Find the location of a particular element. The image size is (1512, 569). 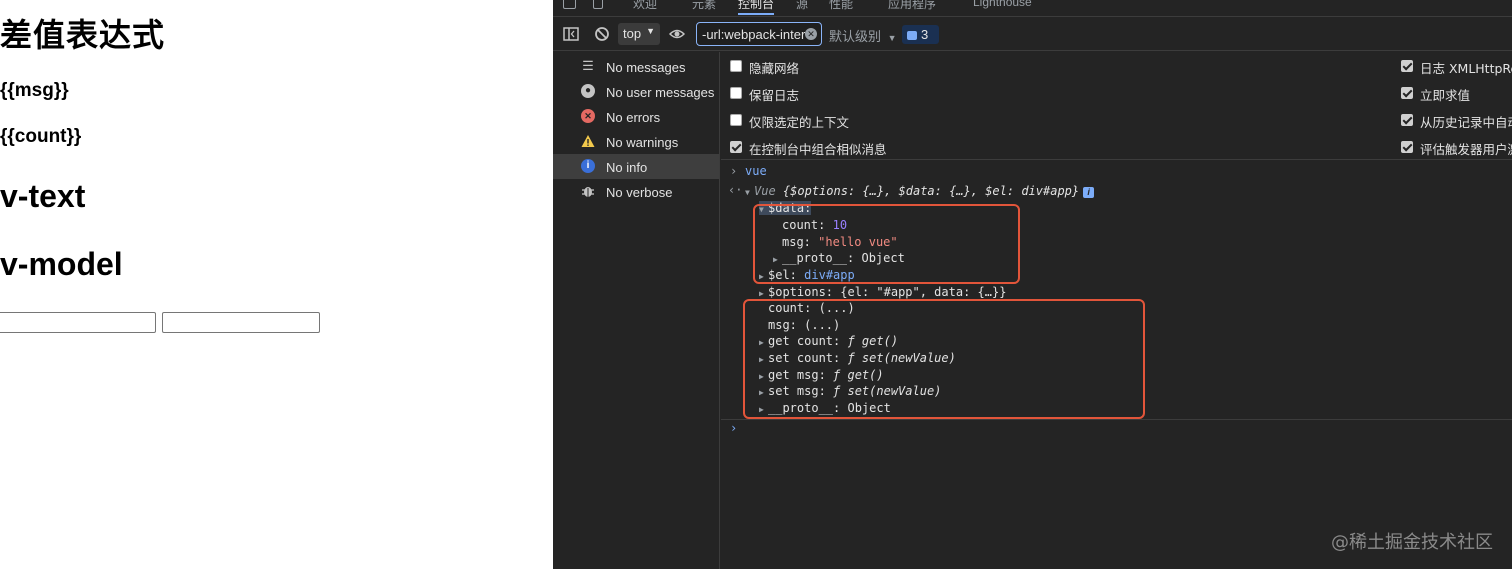

page-title: 差值表达式 is located at coordinates (83, 35).